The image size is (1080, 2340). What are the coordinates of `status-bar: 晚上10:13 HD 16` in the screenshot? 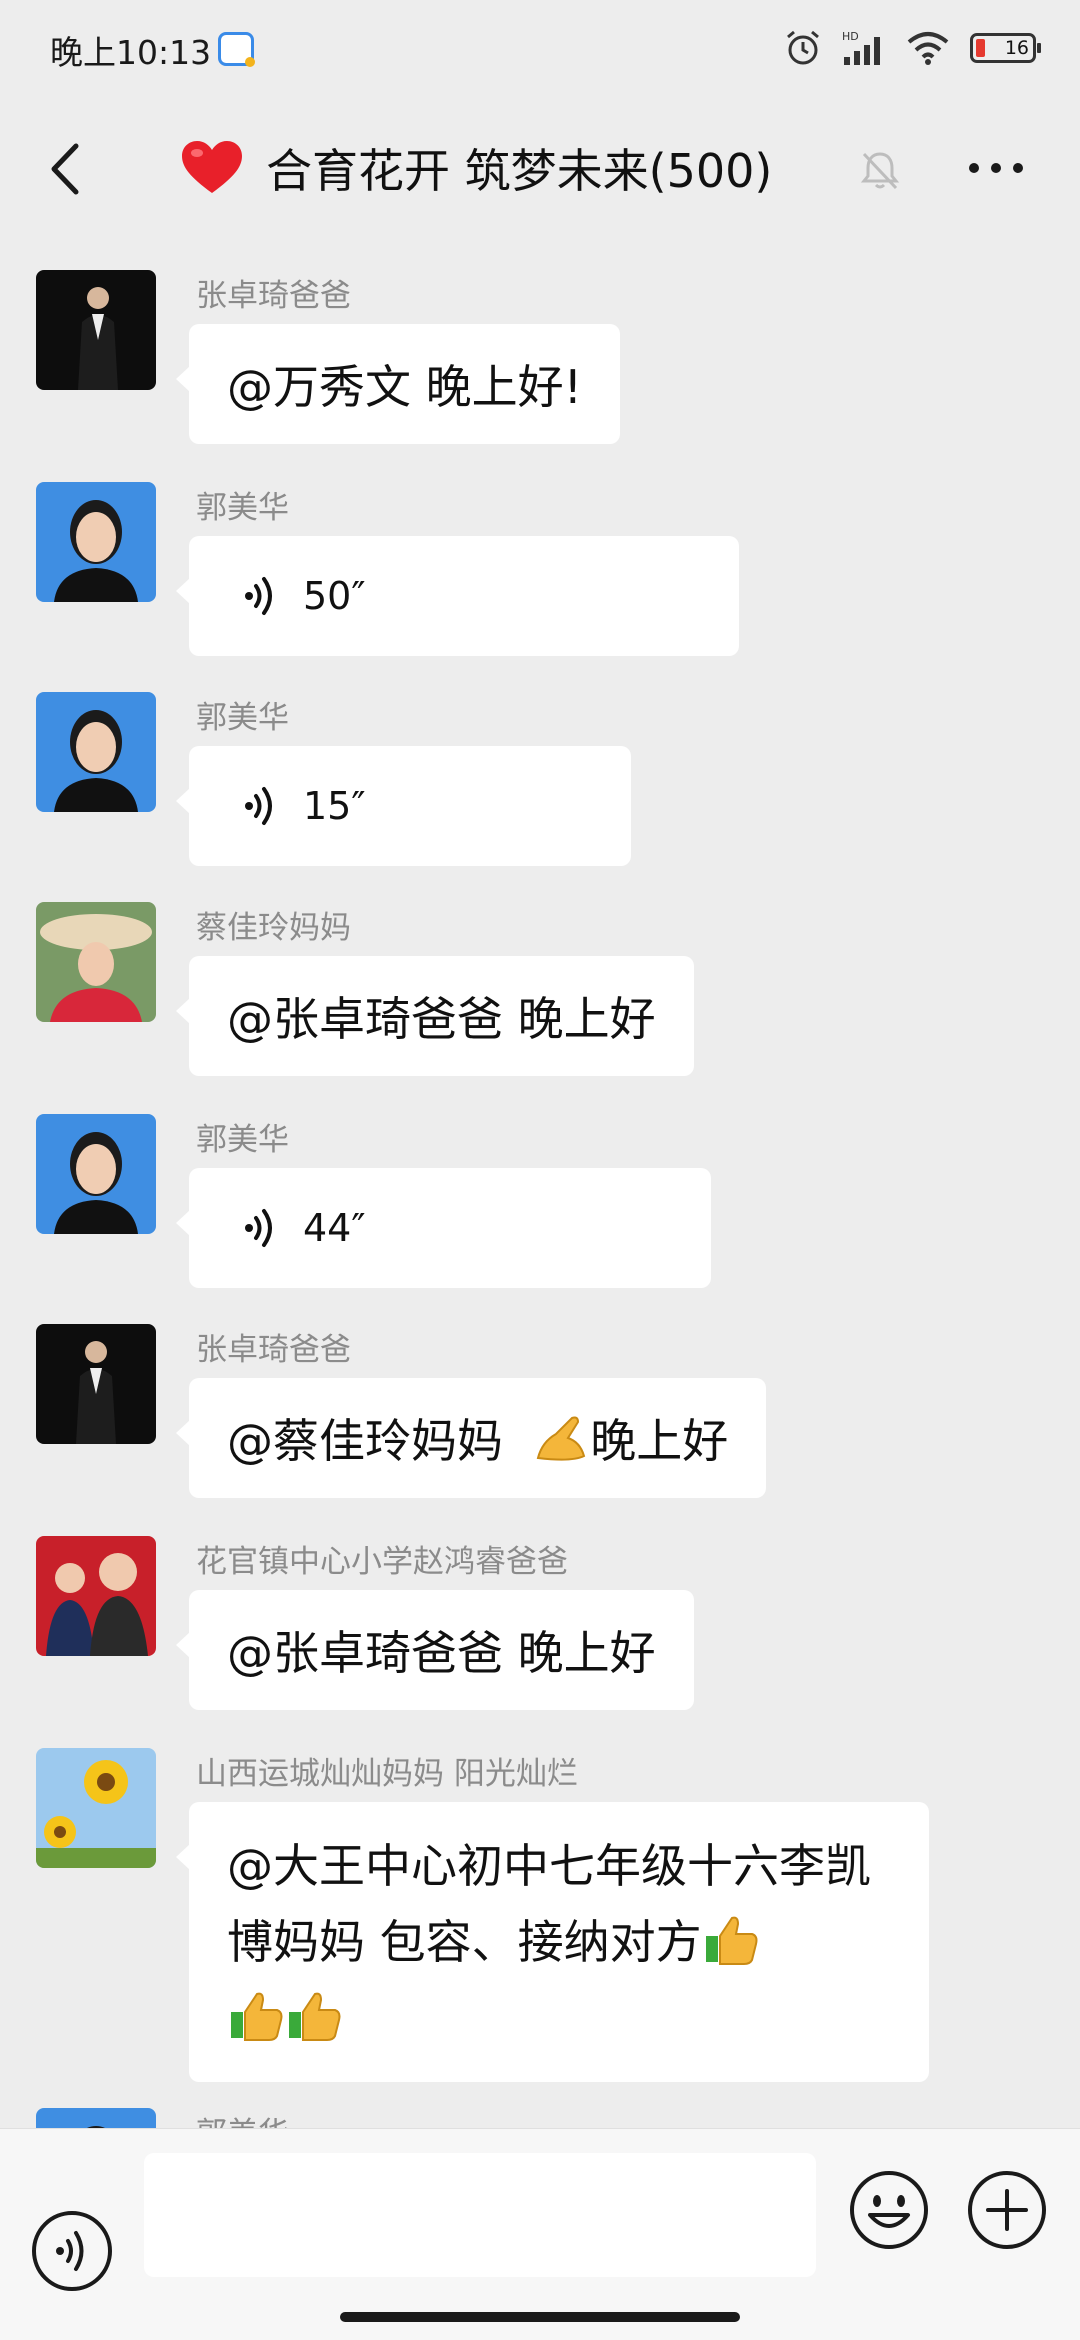 It's located at (540, 50).